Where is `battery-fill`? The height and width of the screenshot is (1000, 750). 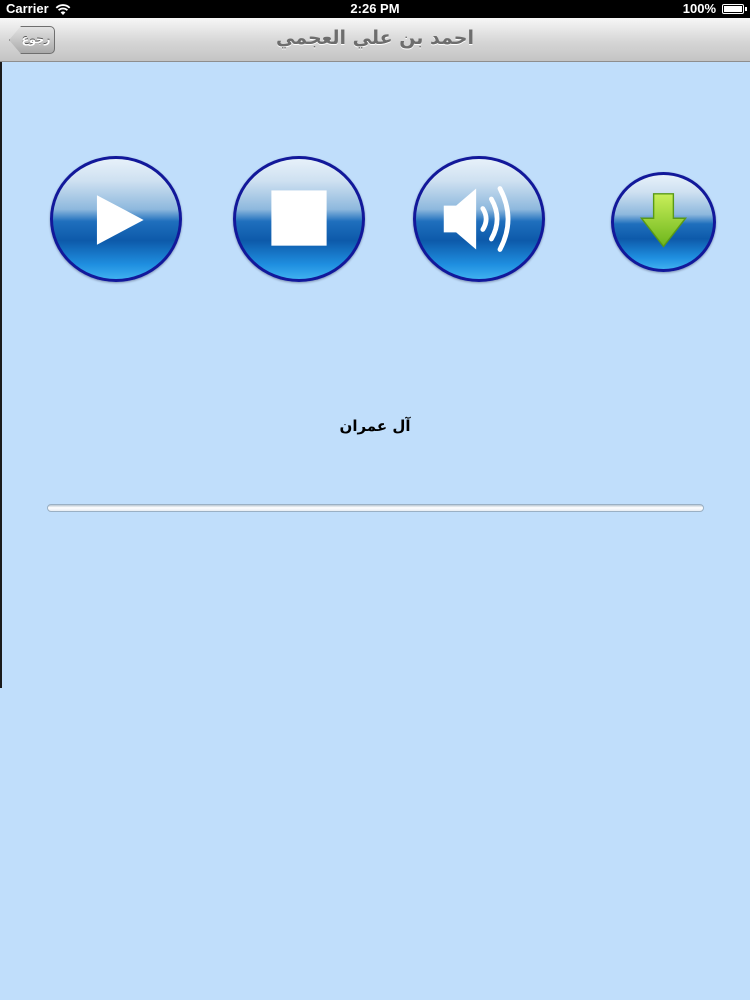 battery-fill is located at coordinates (733, 8).